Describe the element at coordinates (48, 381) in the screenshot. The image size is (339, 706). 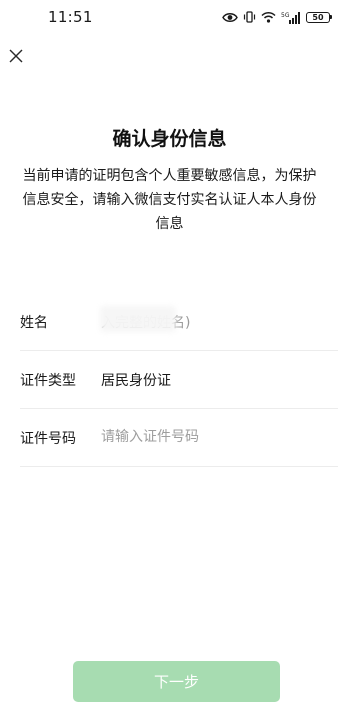
I see `id-type-label: 证件类型` at that location.